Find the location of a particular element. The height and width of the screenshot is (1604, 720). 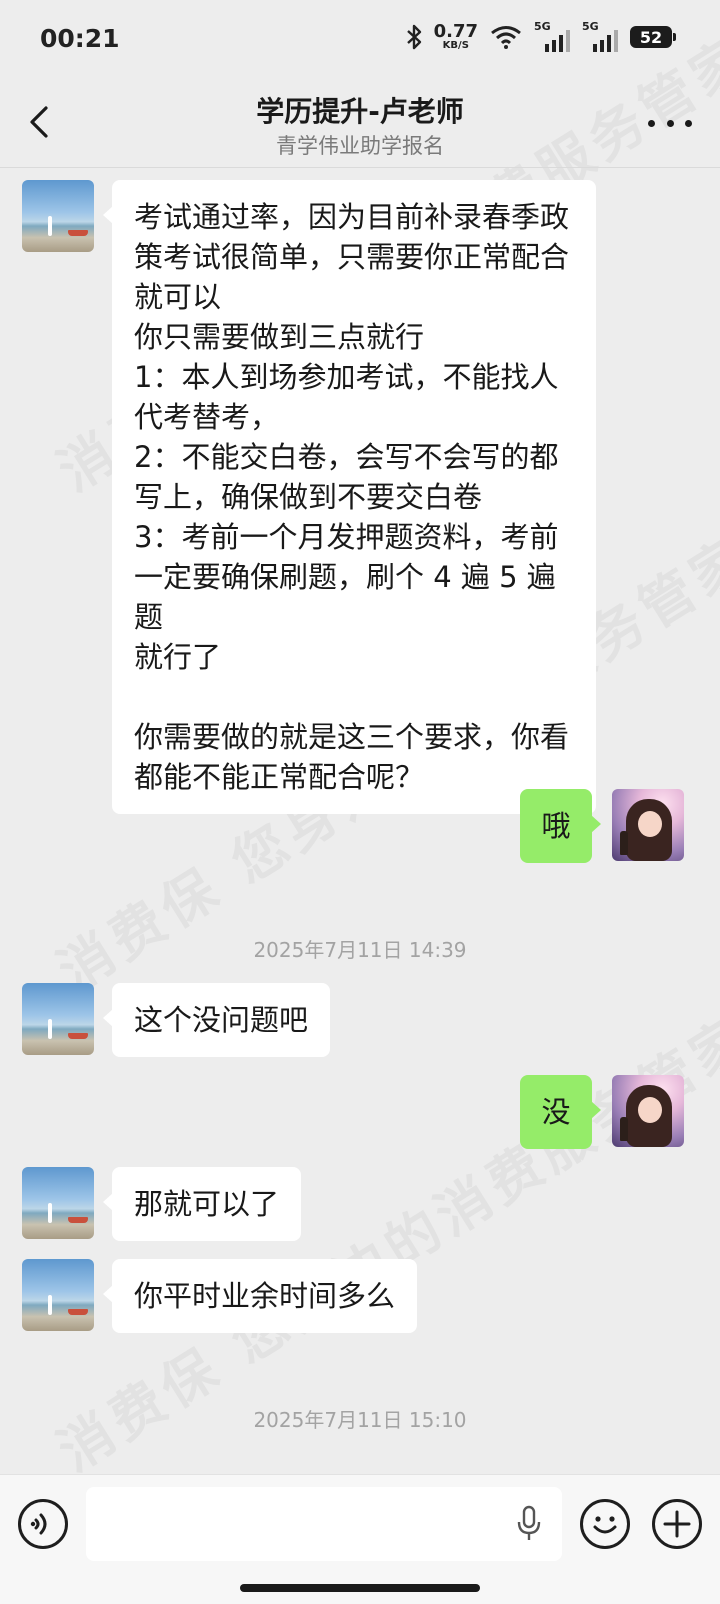

bluetooth-icon is located at coordinates (413, 37).